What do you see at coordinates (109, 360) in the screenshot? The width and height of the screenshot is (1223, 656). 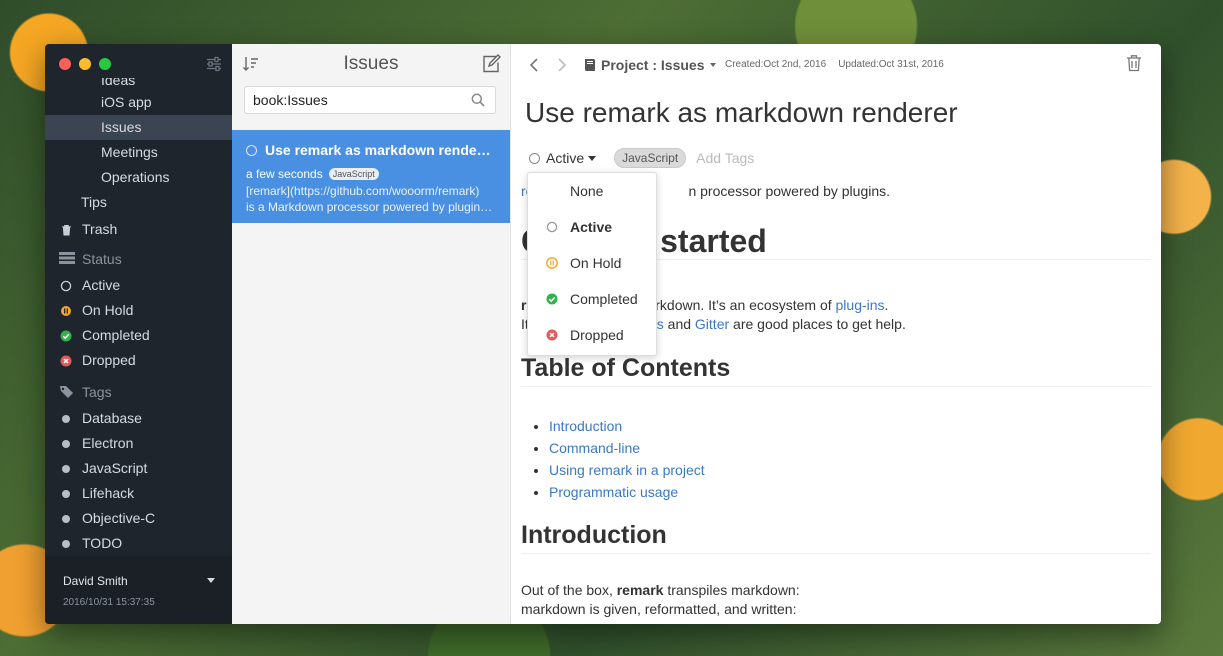 I see `status-label: Dropped` at bounding box center [109, 360].